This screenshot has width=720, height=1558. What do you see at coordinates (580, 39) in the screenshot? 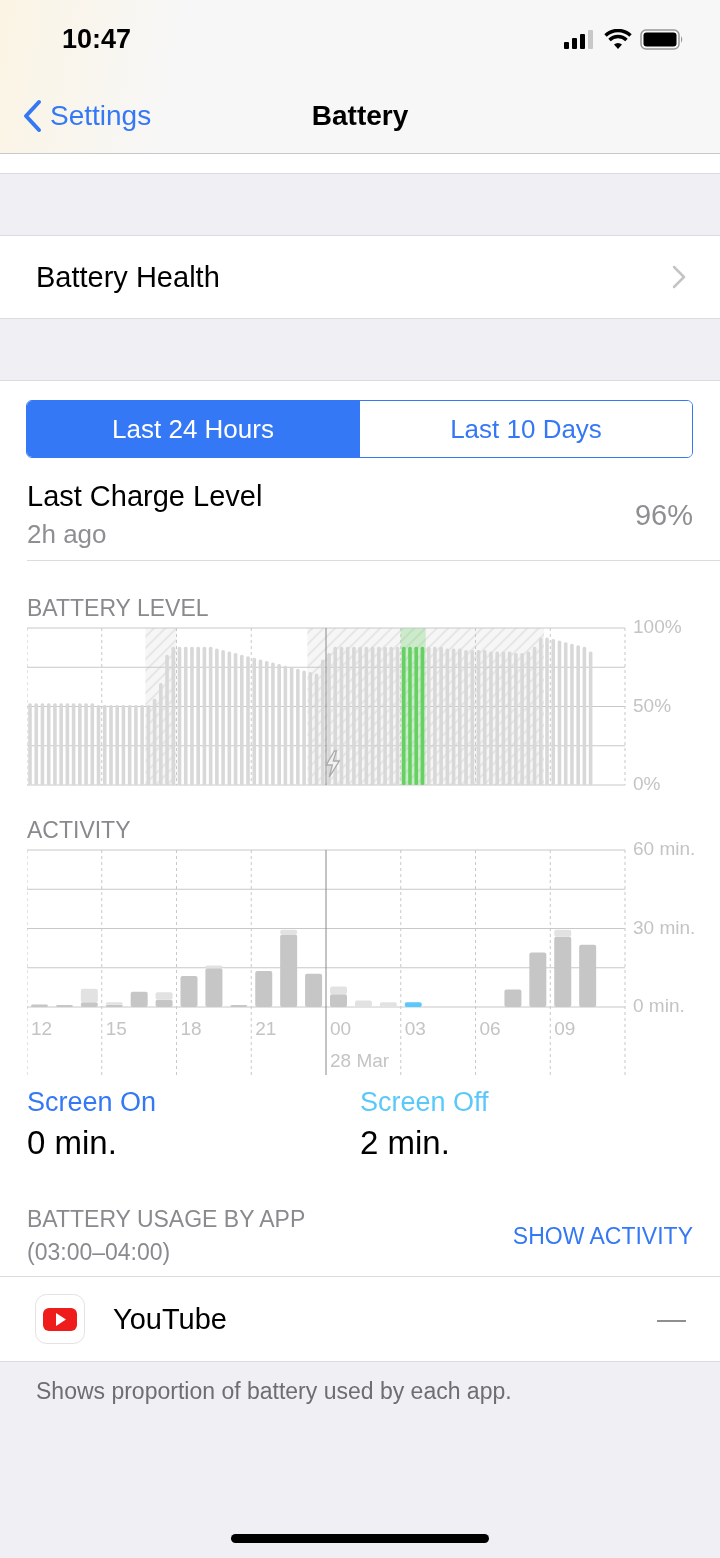
I see `signal-icon` at bounding box center [580, 39].